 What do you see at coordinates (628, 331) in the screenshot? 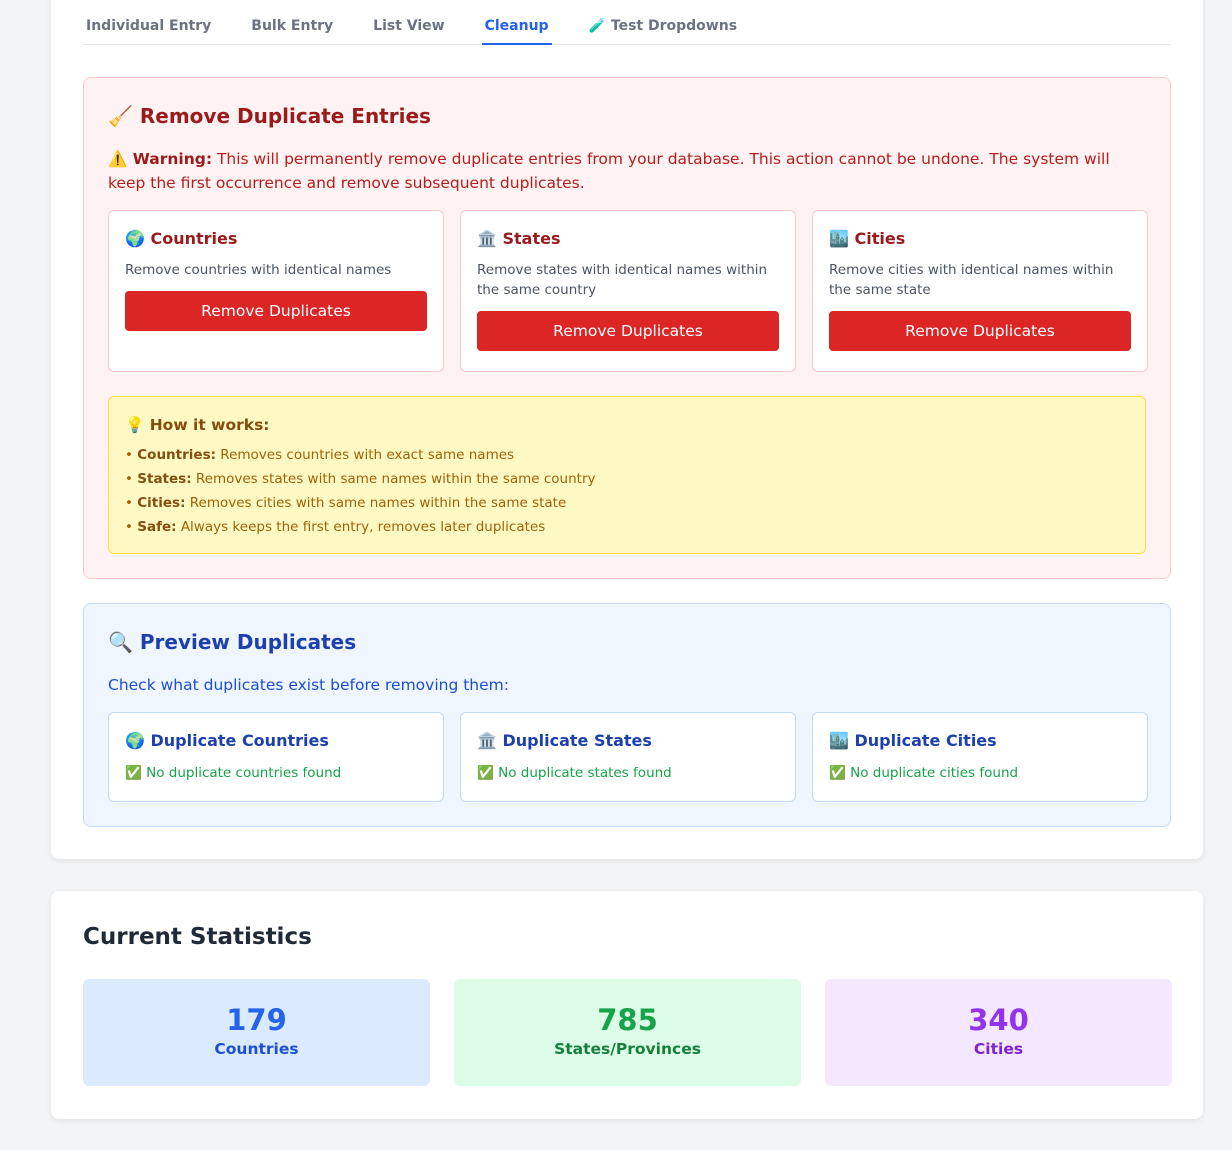
I see `remove-duplicate-states-button: Remove Duplicates` at bounding box center [628, 331].